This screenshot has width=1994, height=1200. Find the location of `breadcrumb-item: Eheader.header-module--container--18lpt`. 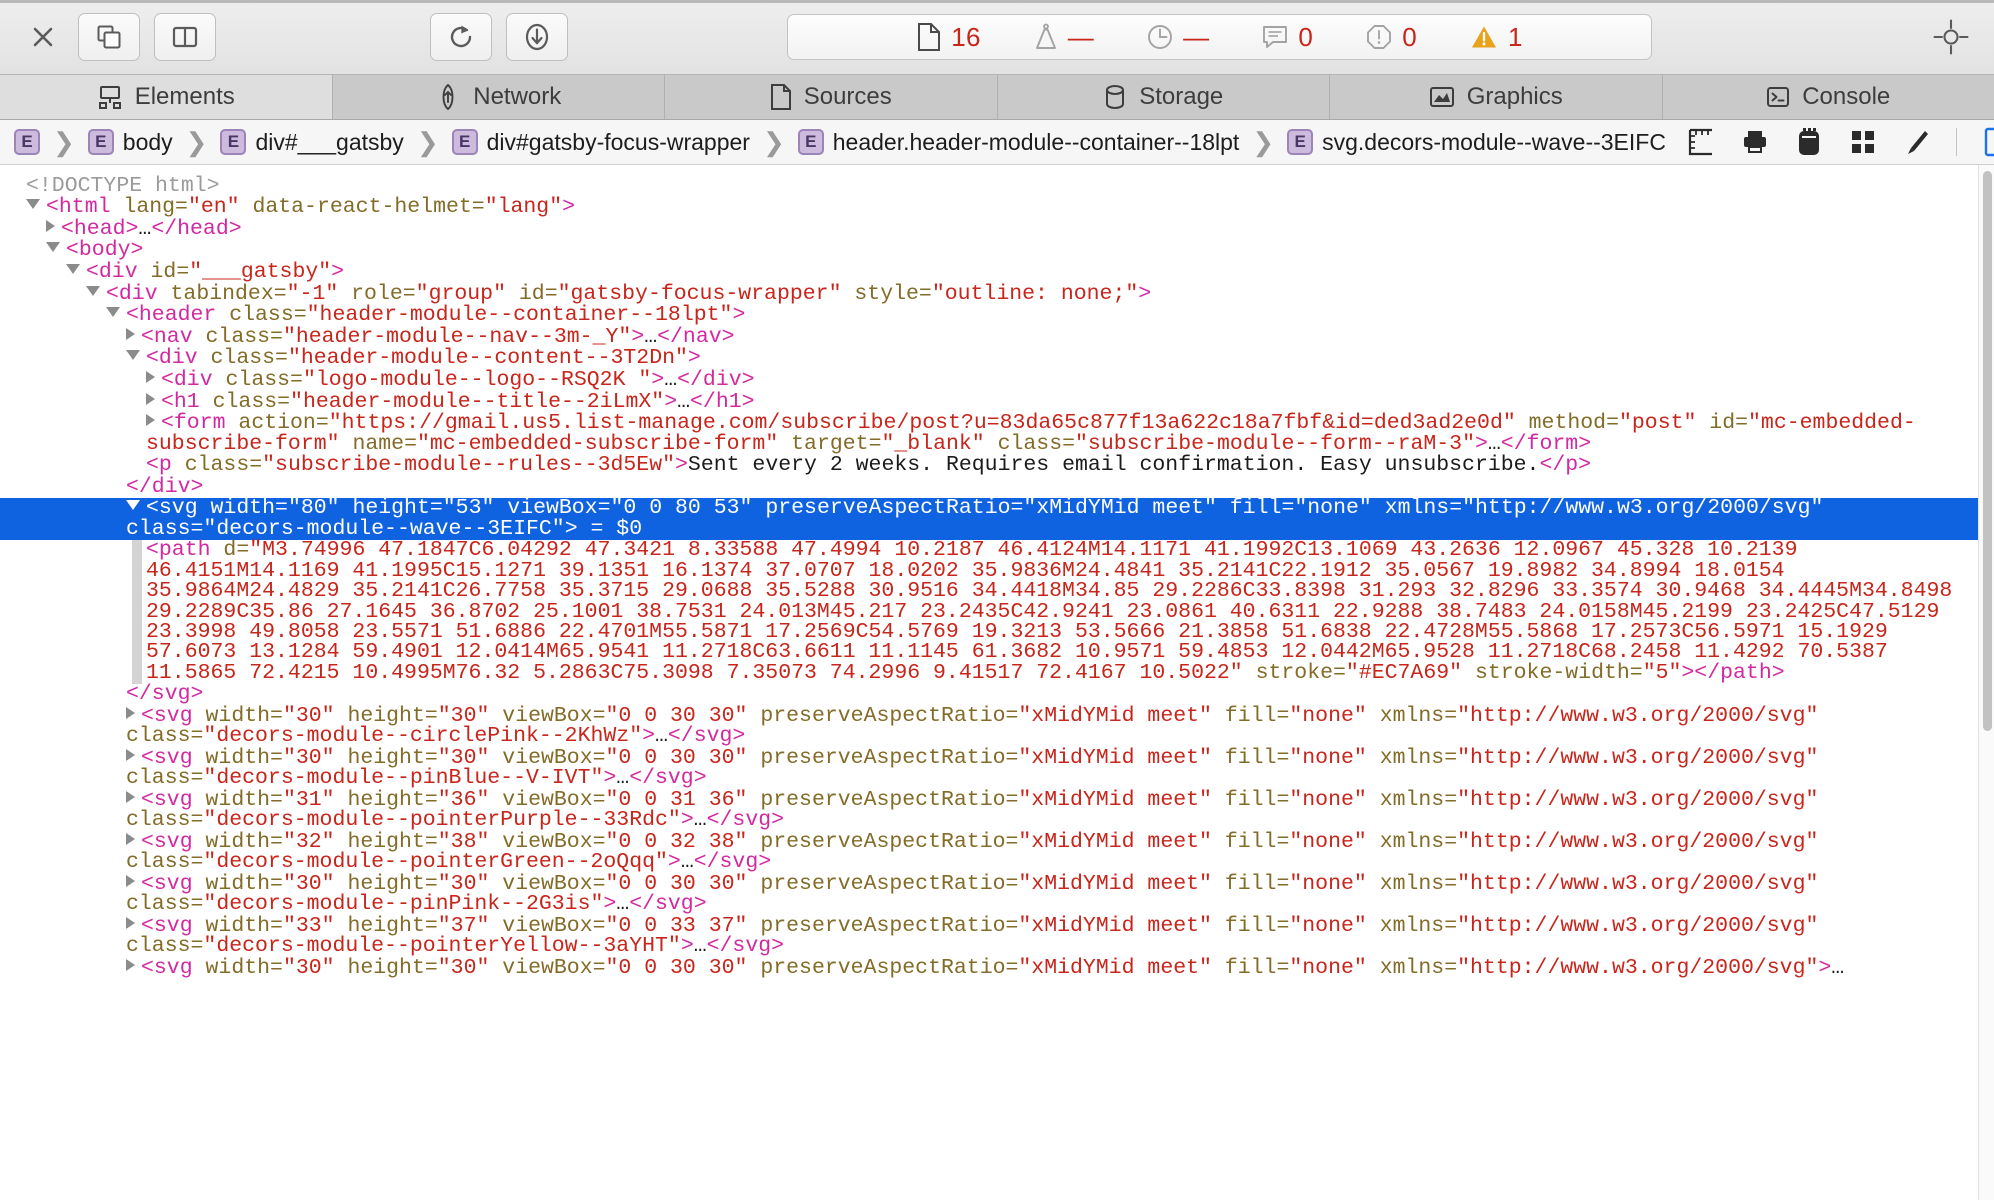

breadcrumb-item: Eheader.header-module--container--18lpt is located at coordinates (1018, 142).